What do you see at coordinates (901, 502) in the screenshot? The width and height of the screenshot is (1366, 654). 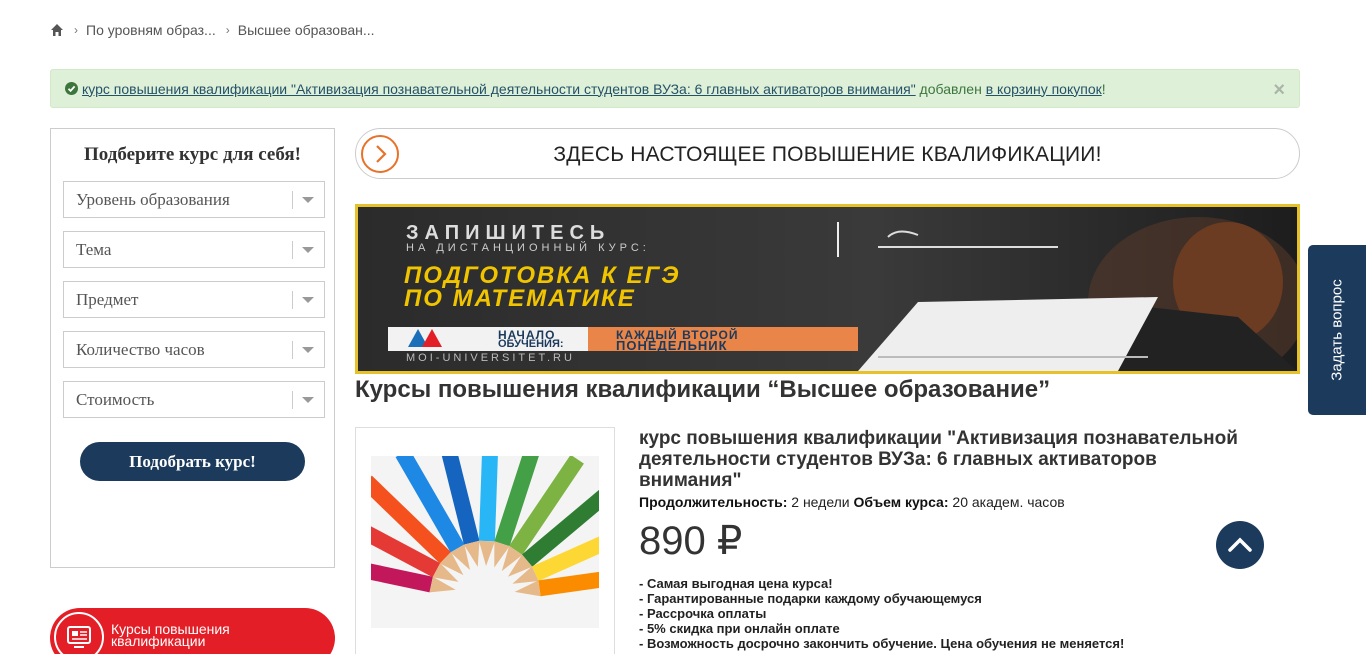 I see `volume-label: Объем курса:` at bounding box center [901, 502].